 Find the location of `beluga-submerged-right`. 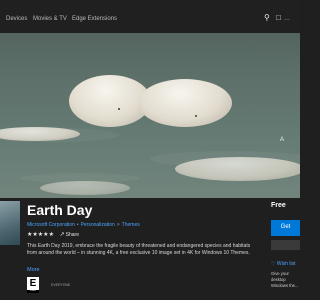

beluga-submerged-right is located at coordinates (237, 169).